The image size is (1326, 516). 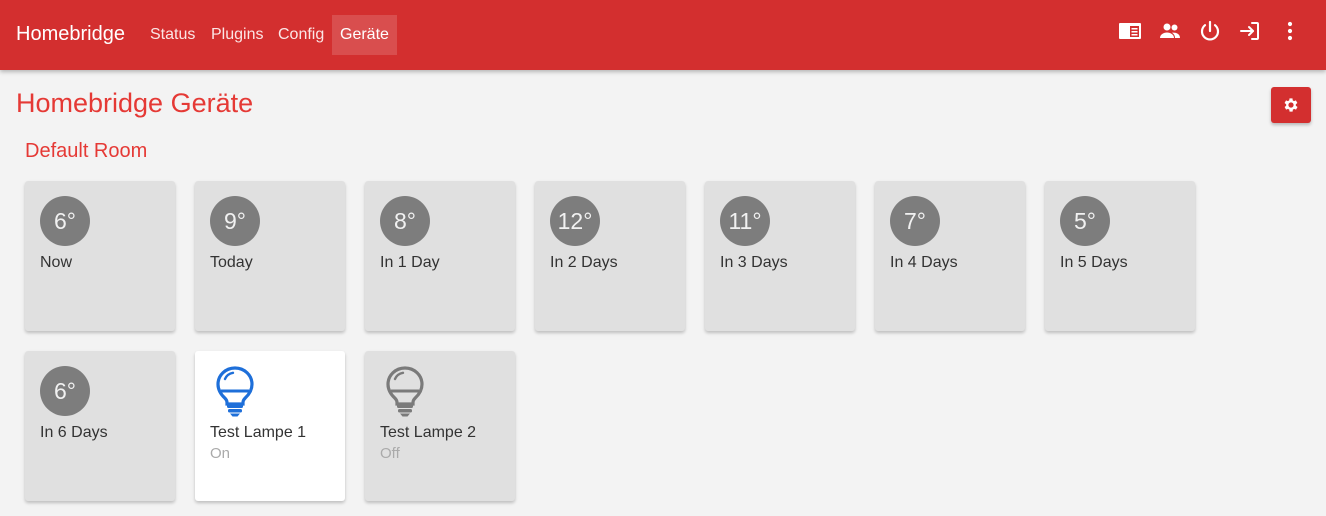 What do you see at coordinates (575, 221) in the screenshot?
I see `temperature-badge: 12°` at bounding box center [575, 221].